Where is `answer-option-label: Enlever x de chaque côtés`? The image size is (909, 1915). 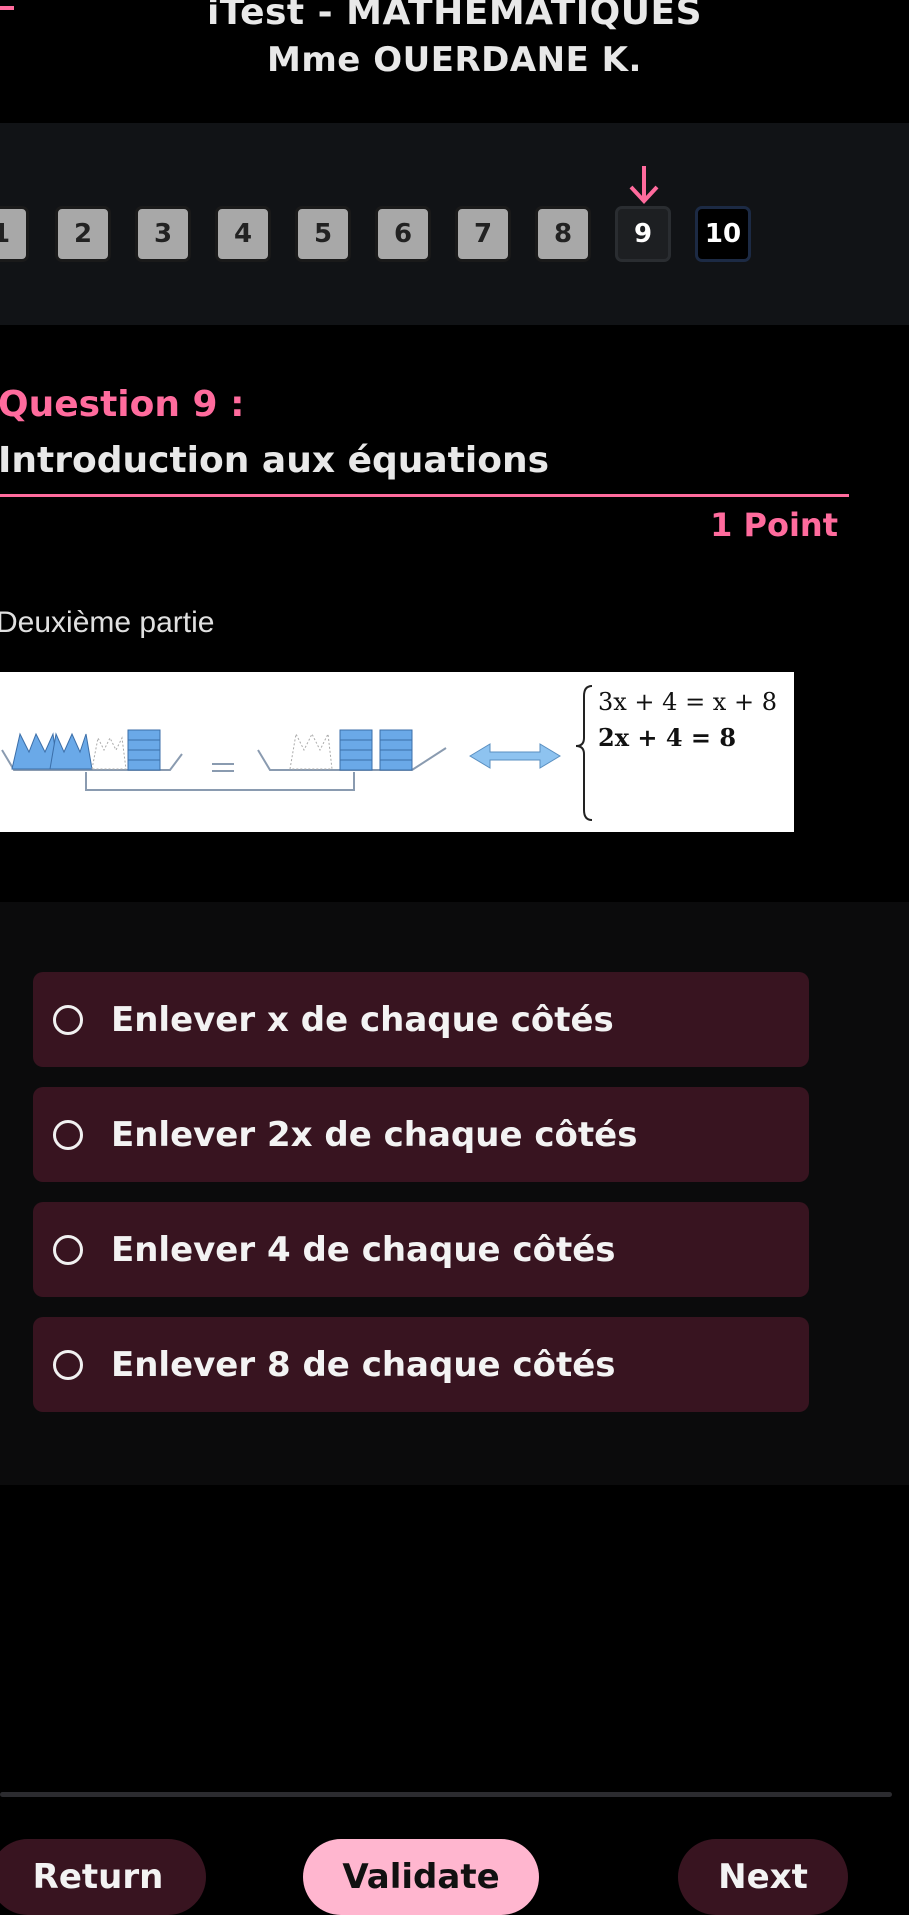 answer-option-label: Enlever x de chaque côtés is located at coordinates (362, 1019).